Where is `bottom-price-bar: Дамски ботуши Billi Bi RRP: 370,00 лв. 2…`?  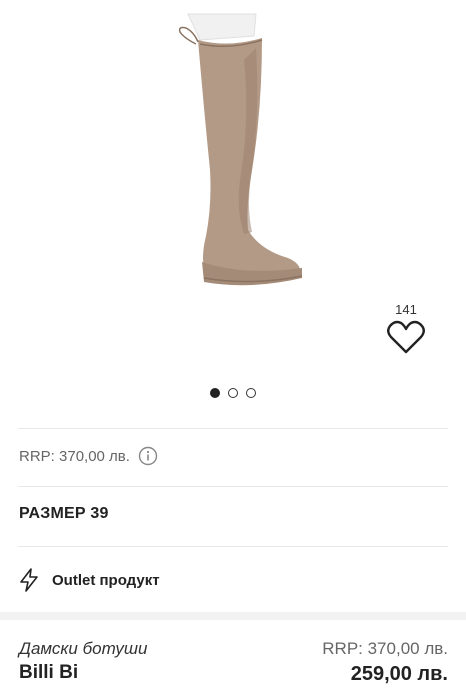 bottom-price-bar: Дамски ботуши Billi Bi RRP: 370,00 лв. 2… is located at coordinates (233, 655).